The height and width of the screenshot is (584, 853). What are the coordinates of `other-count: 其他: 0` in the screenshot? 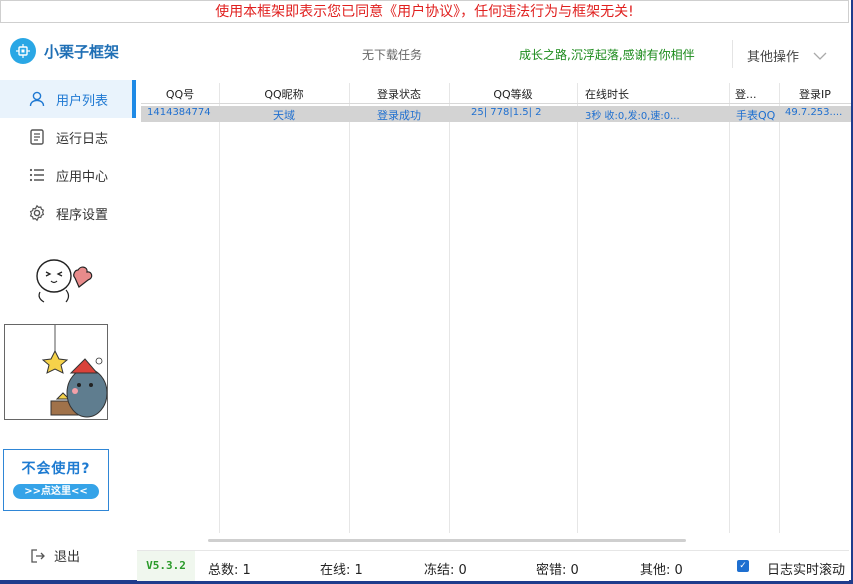 It's located at (661, 570).